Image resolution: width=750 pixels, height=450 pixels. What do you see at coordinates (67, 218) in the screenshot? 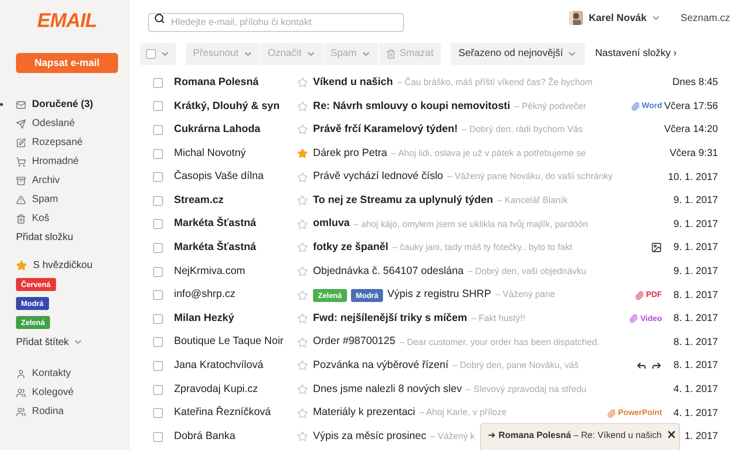
I see `folder-item: Koš` at bounding box center [67, 218].